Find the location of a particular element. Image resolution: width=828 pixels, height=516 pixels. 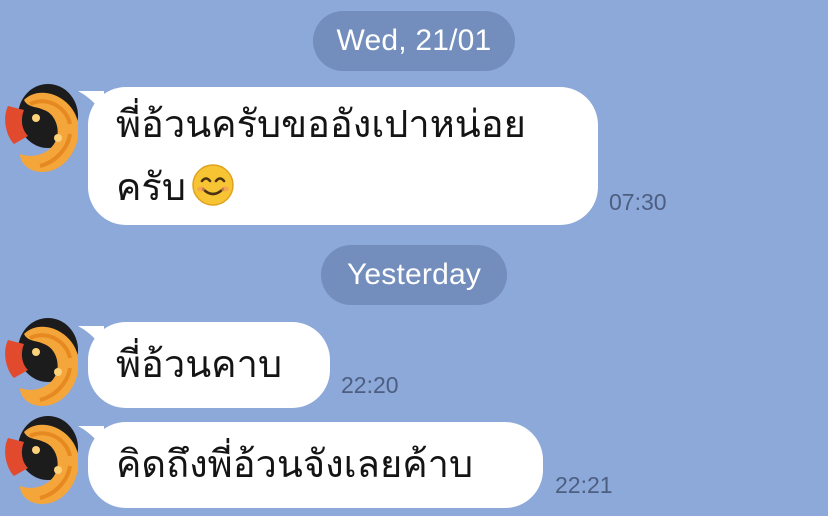

message-text: พี่อ้วนคาบ is located at coordinates (199, 364).